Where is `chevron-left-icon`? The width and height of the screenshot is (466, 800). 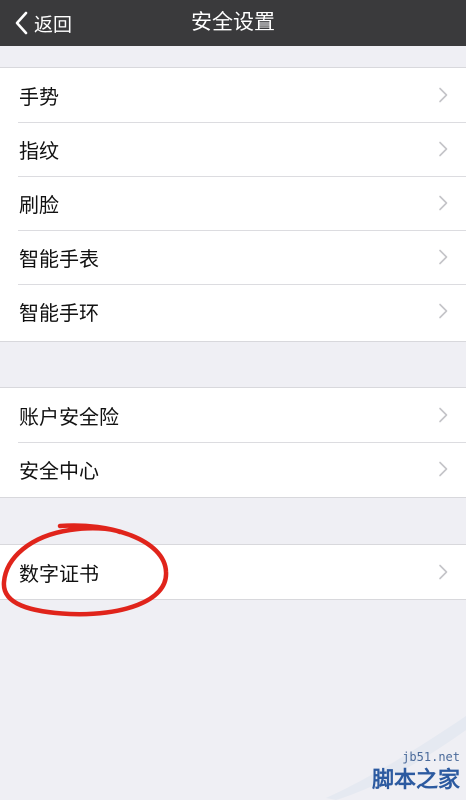
chevron-left-icon is located at coordinates (21, 23).